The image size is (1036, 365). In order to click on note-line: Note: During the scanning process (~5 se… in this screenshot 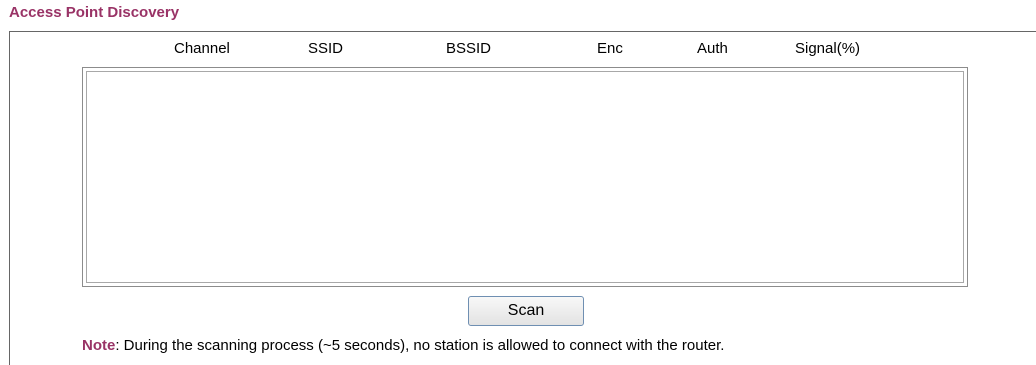, I will do `click(403, 346)`.